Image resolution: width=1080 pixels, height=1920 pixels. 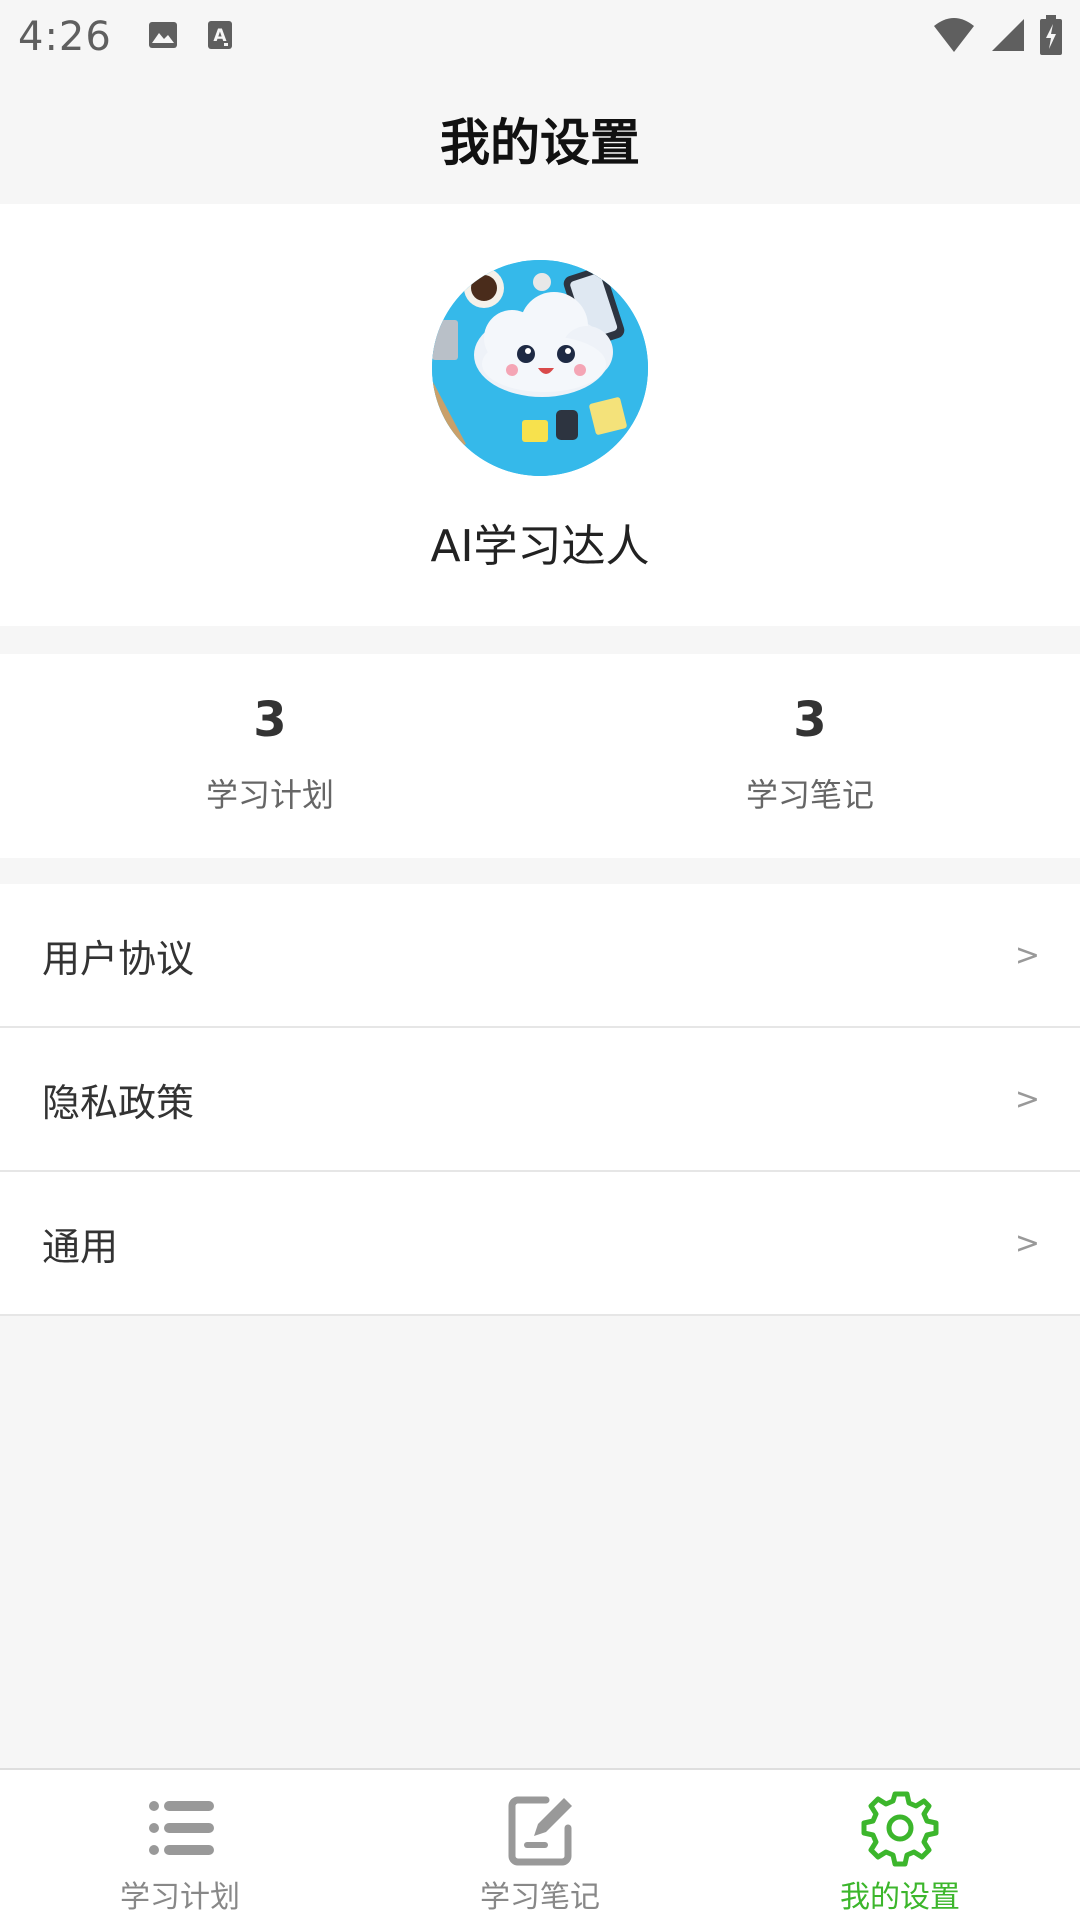 What do you see at coordinates (540, 1897) in the screenshot?
I see `tab-label: 学习笔记` at bounding box center [540, 1897].